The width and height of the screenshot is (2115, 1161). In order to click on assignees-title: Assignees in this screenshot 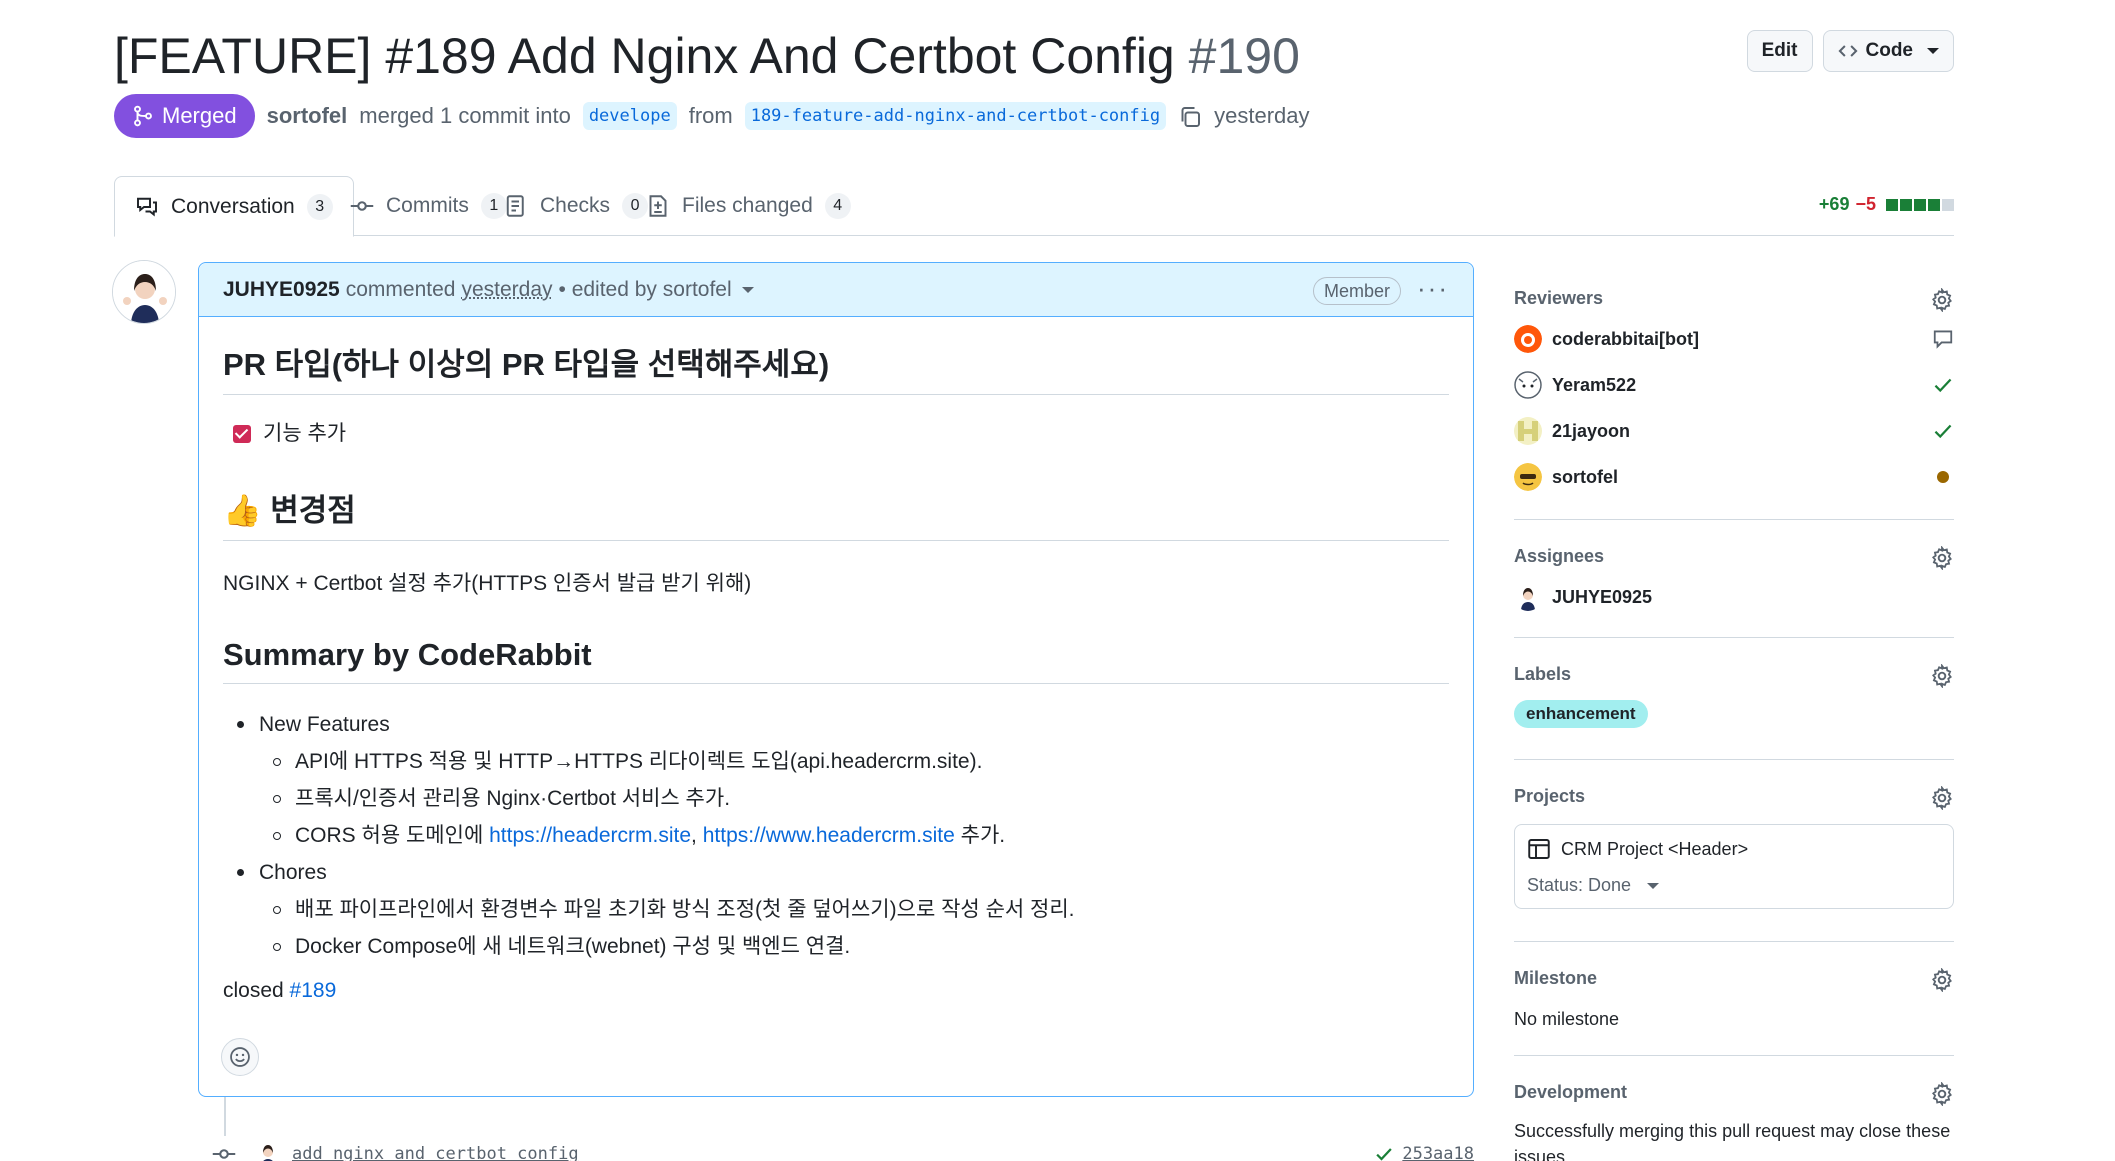, I will do `click(1559, 556)`.